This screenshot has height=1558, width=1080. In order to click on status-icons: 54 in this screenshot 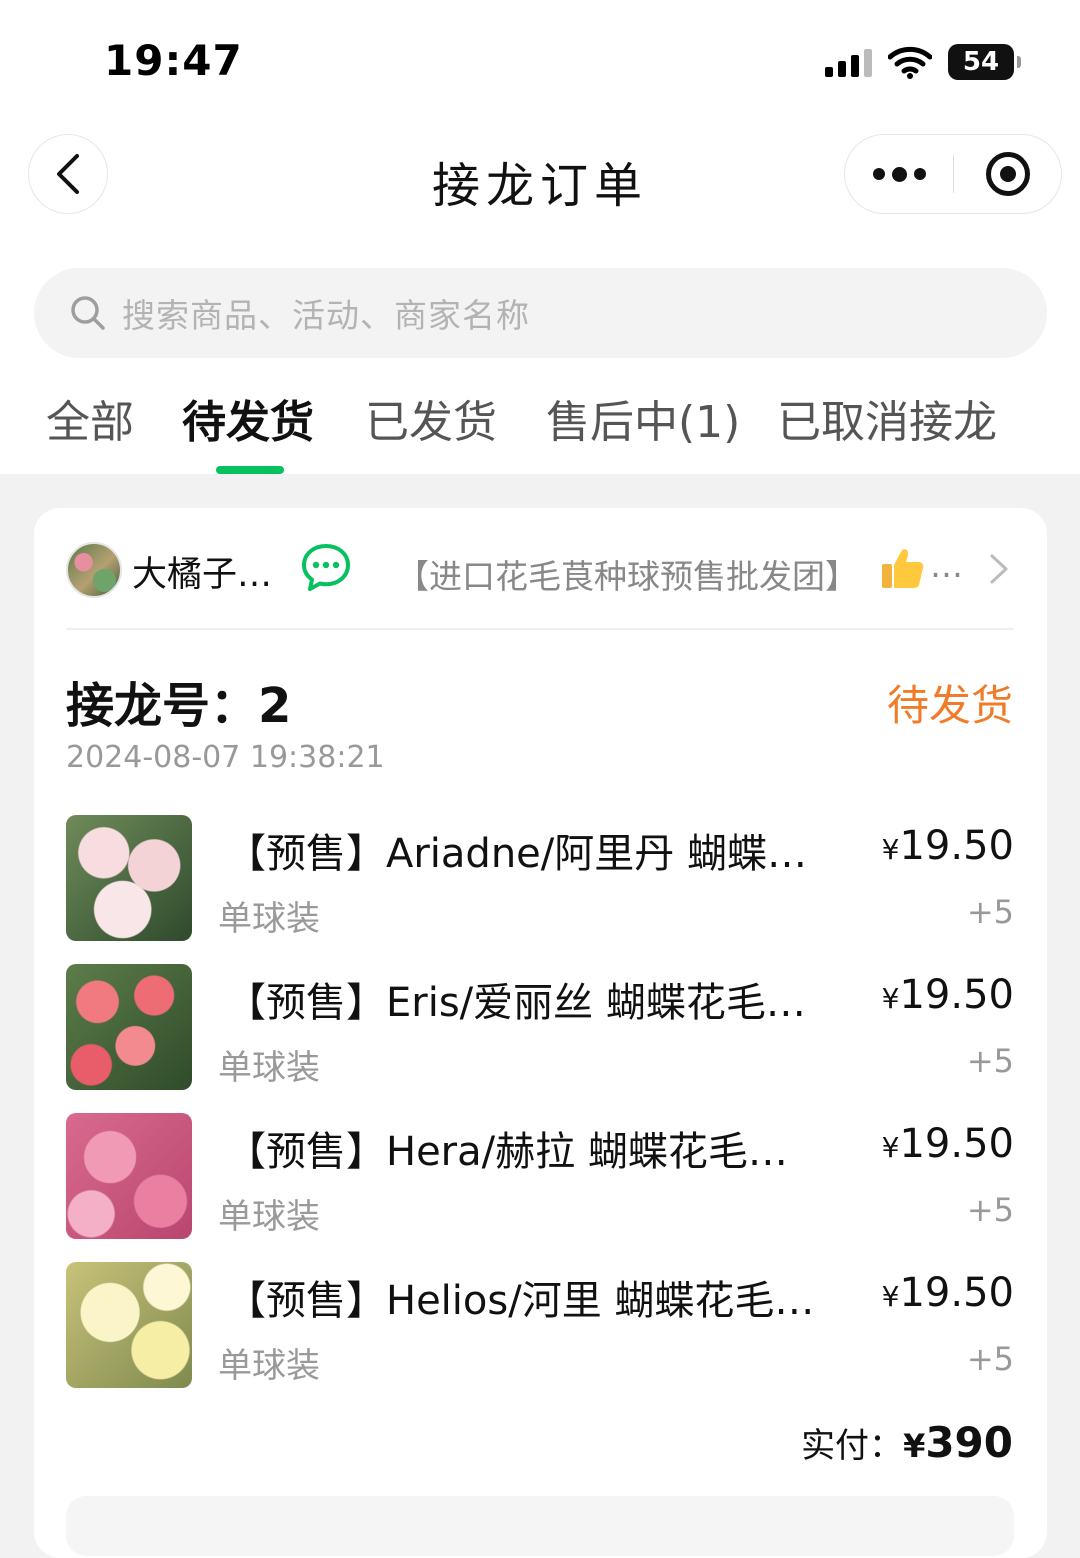, I will do `click(923, 62)`.